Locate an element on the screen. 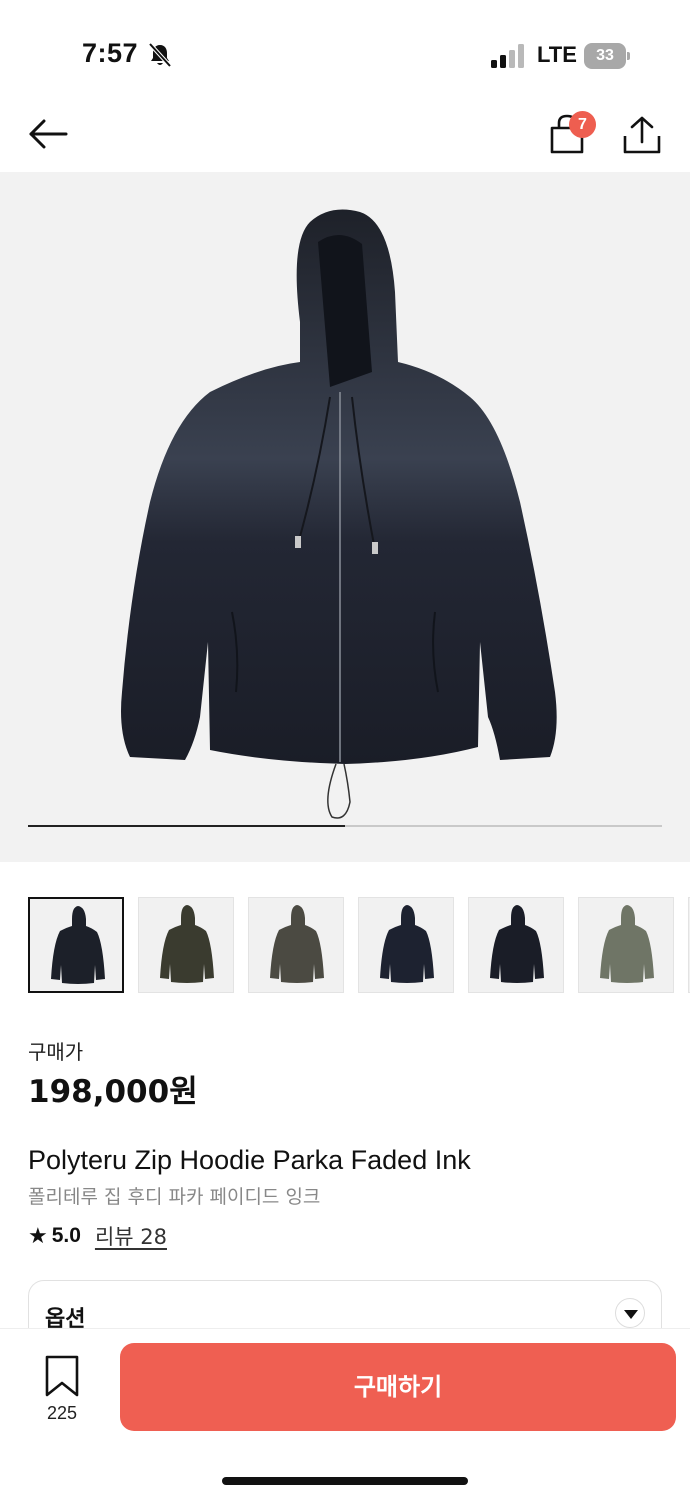 This screenshot has height=1500, width=690. gallery-progress is located at coordinates (345, 826).